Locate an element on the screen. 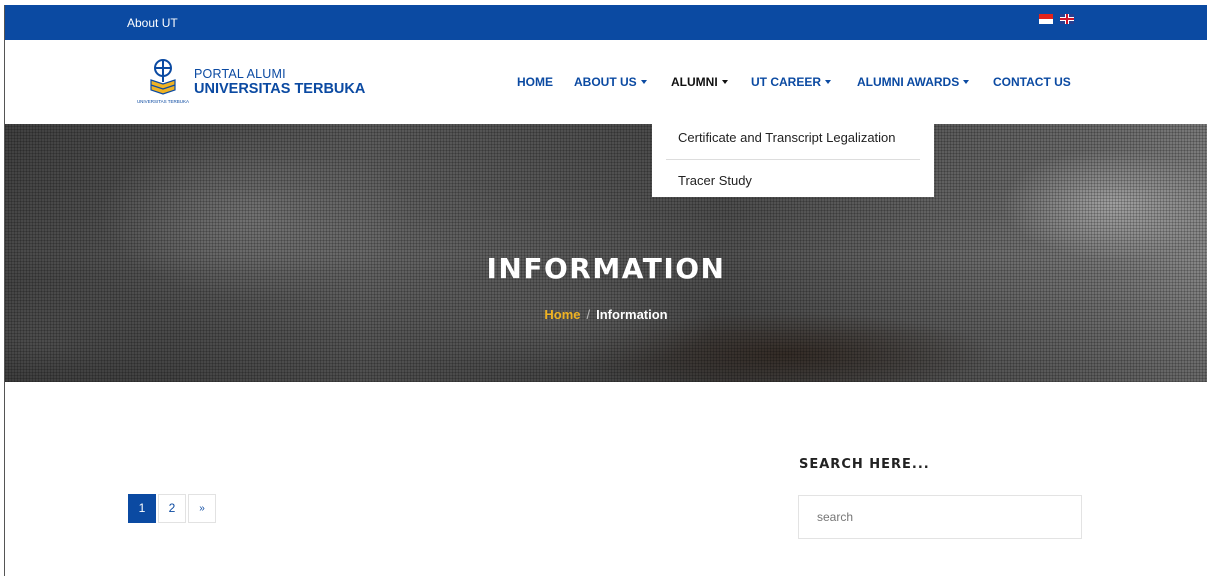  menu-item-legalization: Certificate and Transcript Legalization is located at coordinates (787, 137).